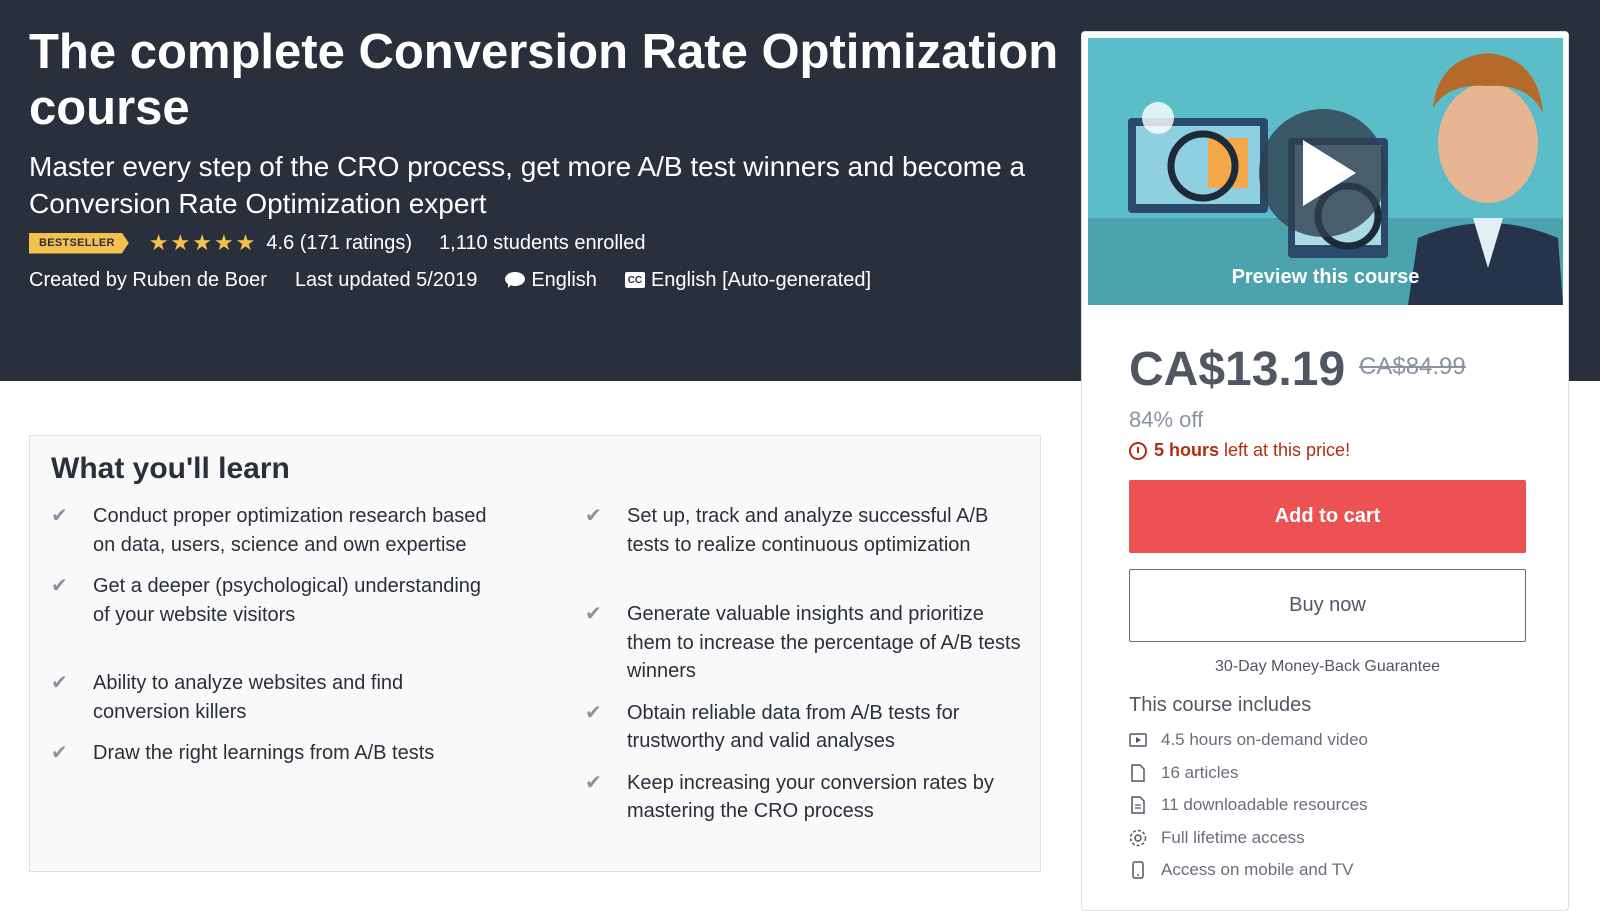  What do you see at coordinates (148, 280) in the screenshot?
I see `instructor-link: Created by Ruben de Boer` at bounding box center [148, 280].